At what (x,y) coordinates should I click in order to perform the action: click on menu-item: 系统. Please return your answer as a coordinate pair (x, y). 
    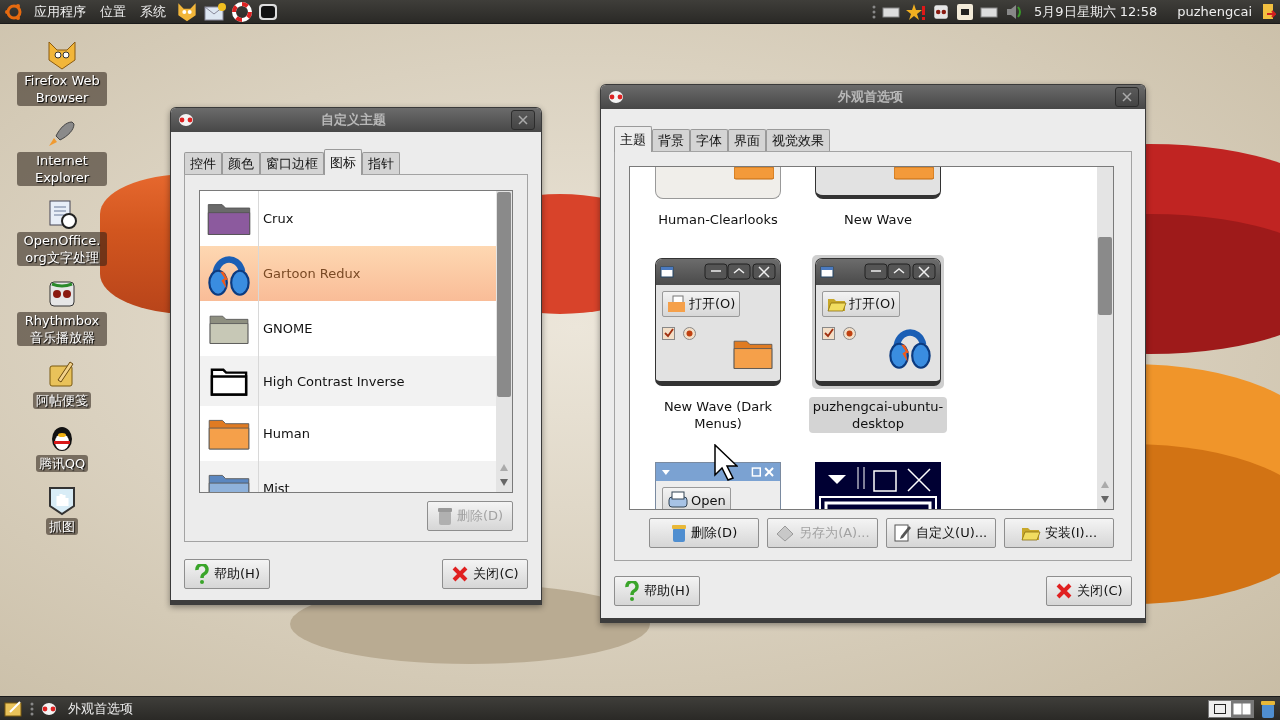
    Looking at the image, I should click on (153, 11).